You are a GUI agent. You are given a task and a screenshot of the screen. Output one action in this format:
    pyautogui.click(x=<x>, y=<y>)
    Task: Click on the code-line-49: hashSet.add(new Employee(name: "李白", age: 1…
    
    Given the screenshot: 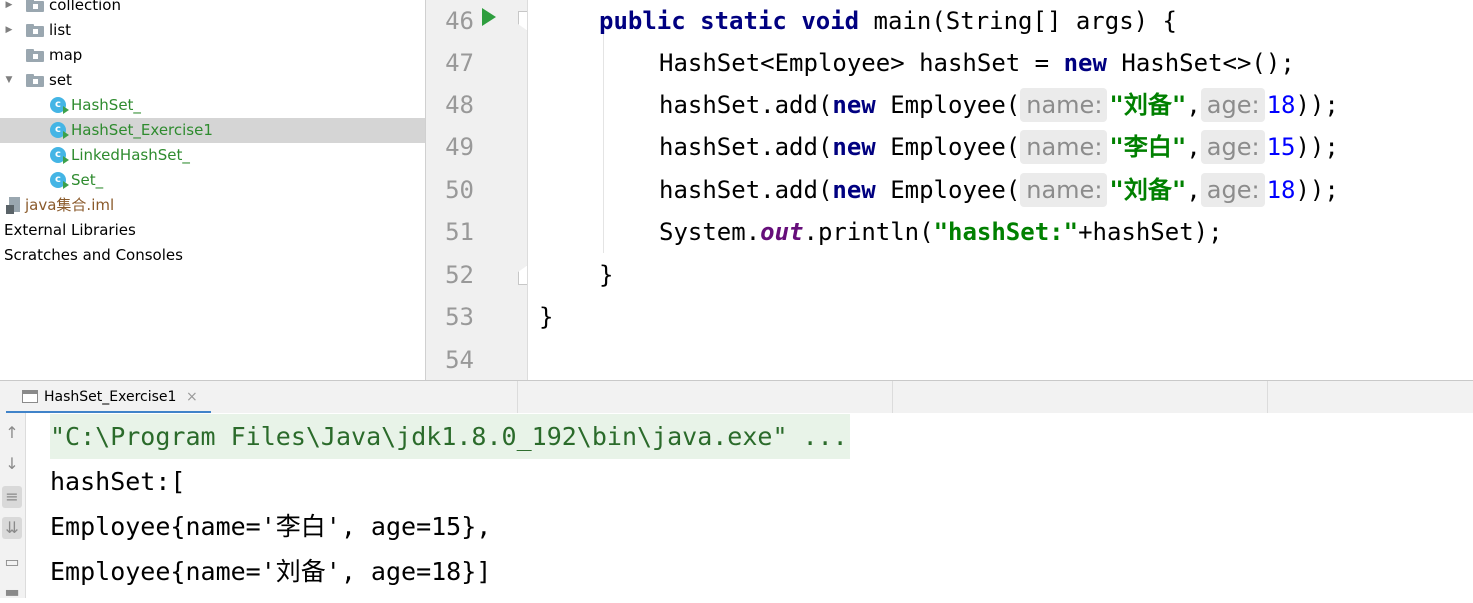 What is the action you would take?
    pyautogui.click(x=999, y=147)
    